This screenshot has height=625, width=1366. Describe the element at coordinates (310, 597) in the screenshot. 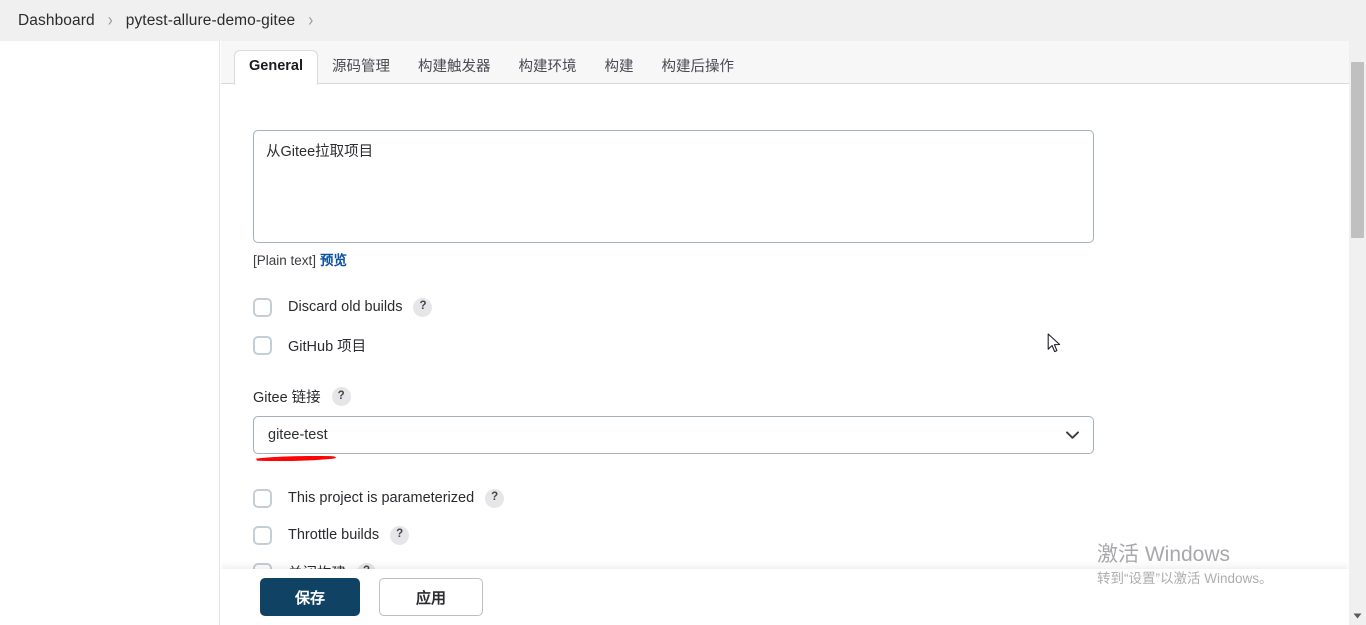

I see `save-button: 保存` at that location.